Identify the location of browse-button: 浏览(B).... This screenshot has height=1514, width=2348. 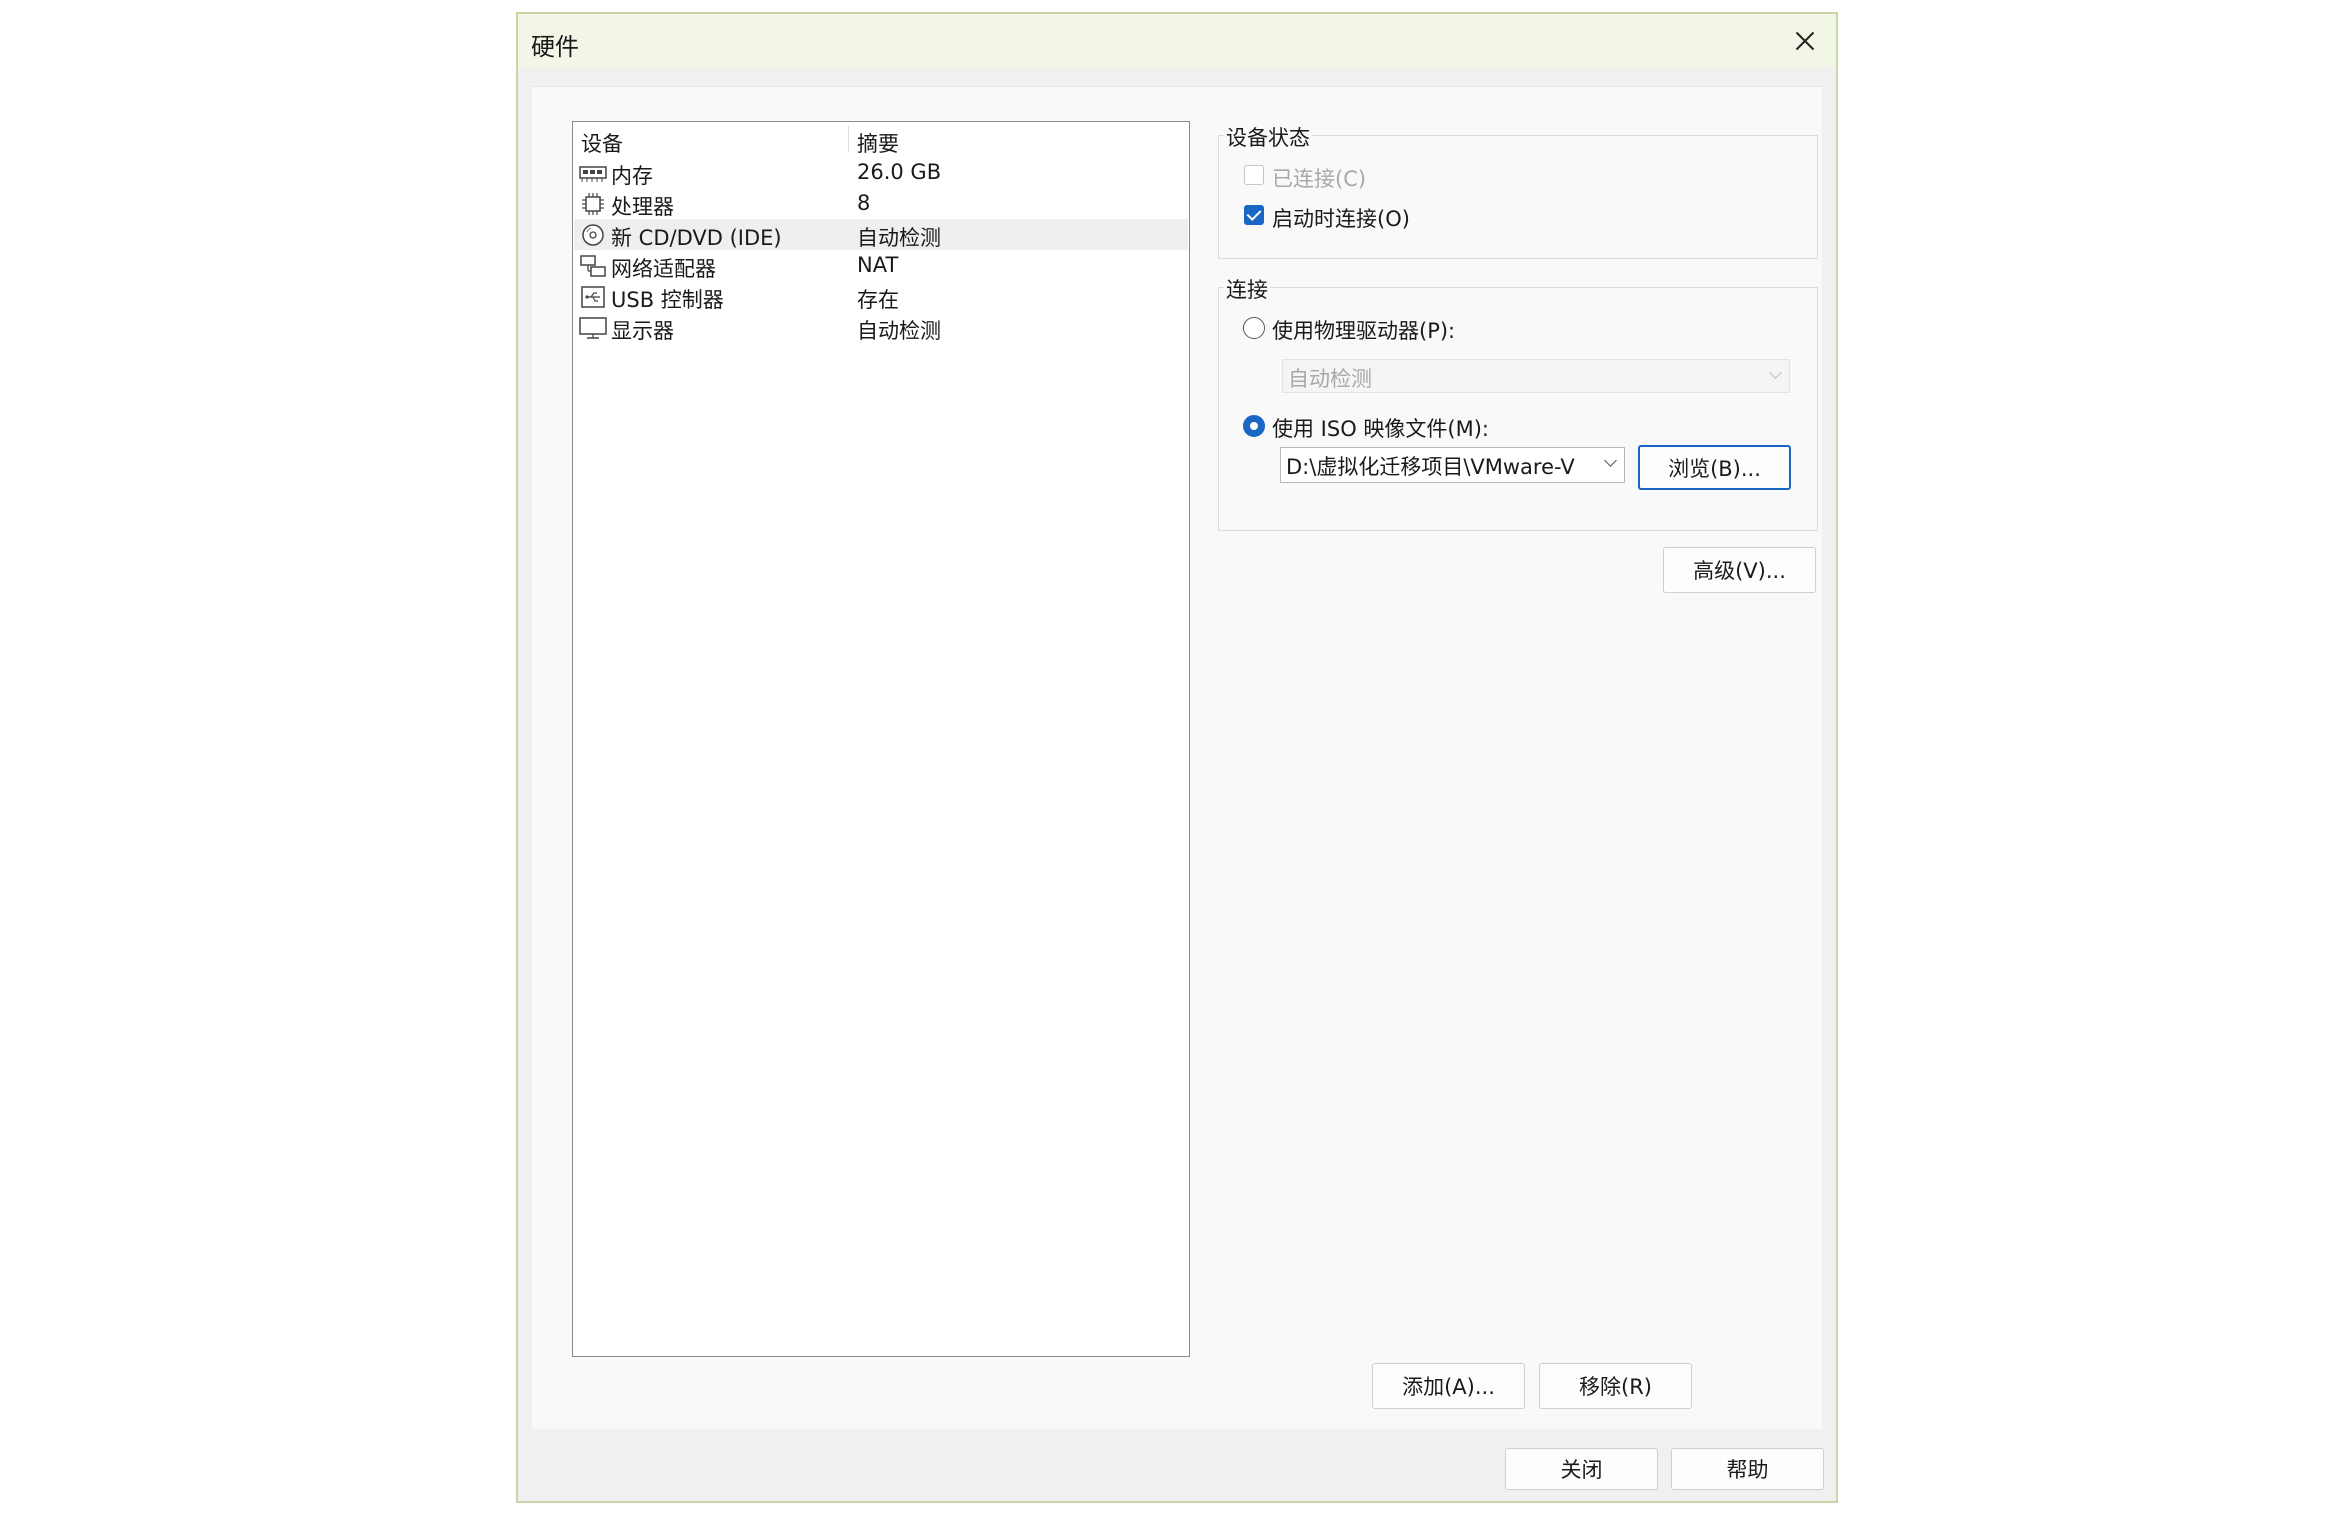
(1714, 467).